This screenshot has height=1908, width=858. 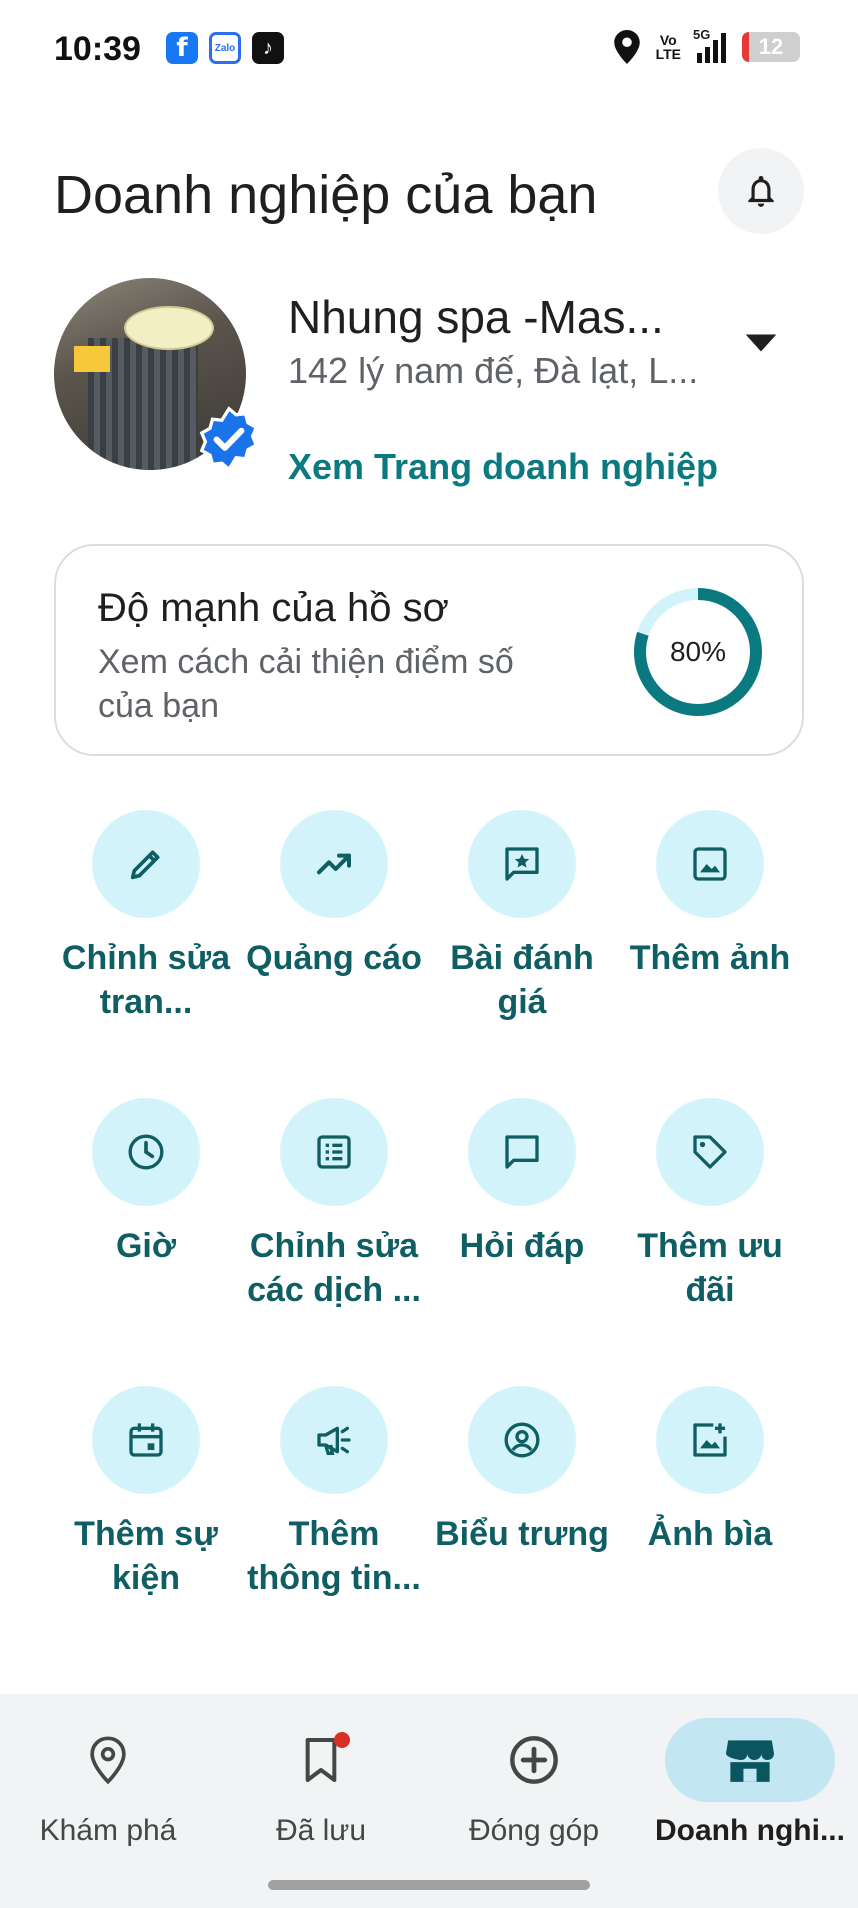 I want to click on action-add-photo: Thêm ảnh, so click(x=710, y=895).